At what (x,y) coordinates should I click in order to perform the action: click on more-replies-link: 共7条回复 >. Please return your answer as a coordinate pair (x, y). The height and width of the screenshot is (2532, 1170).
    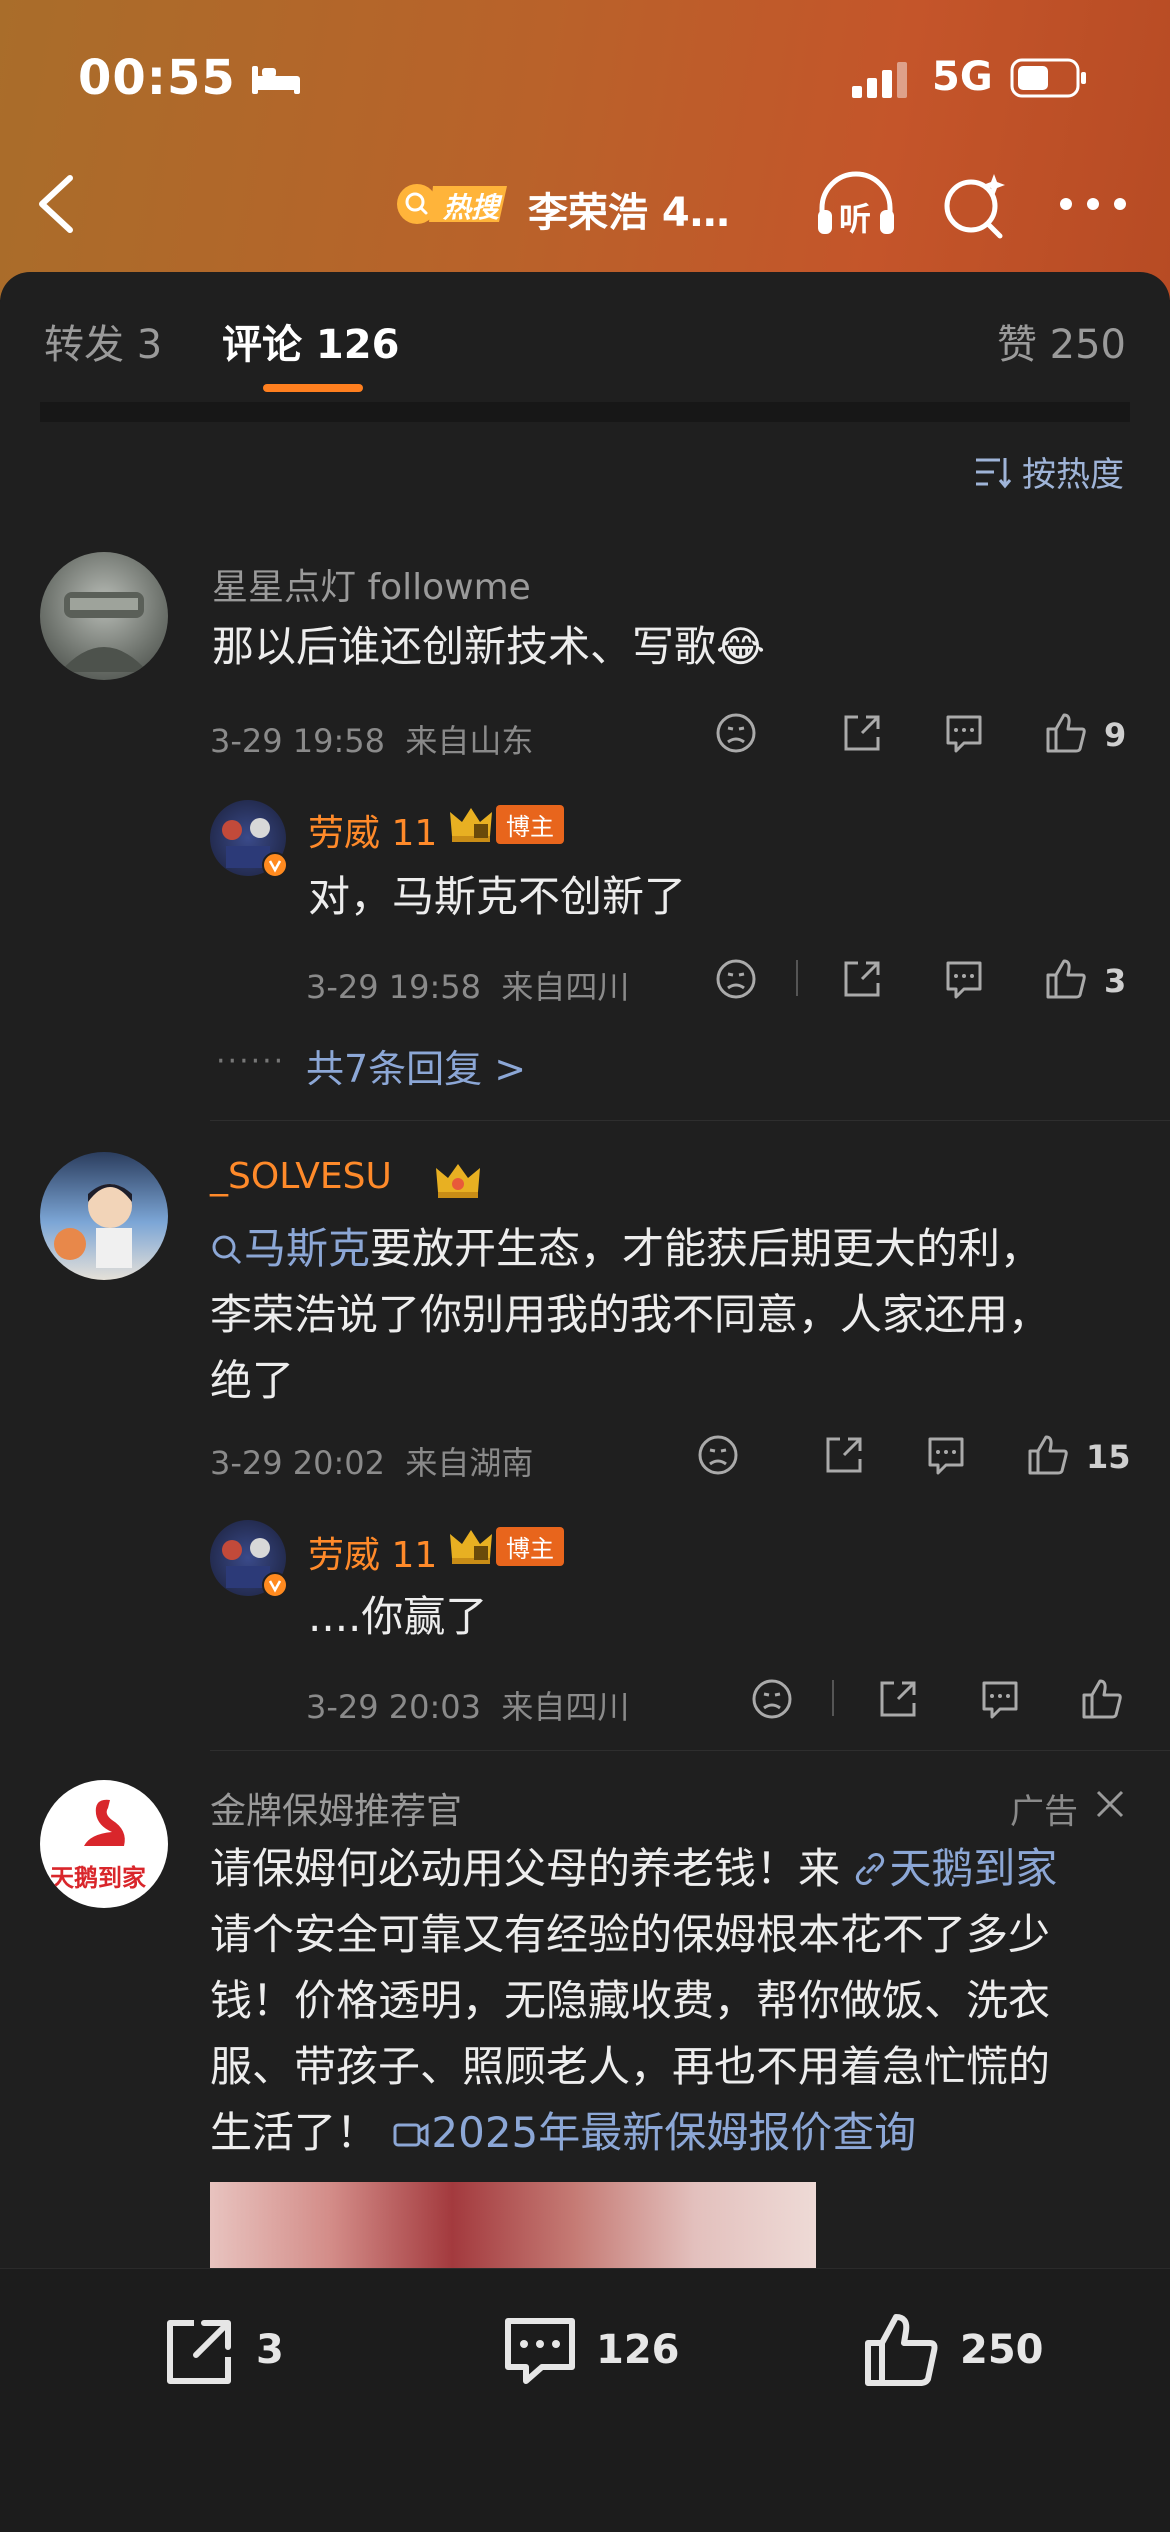
    Looking at the image, I should click on (416, 1065).